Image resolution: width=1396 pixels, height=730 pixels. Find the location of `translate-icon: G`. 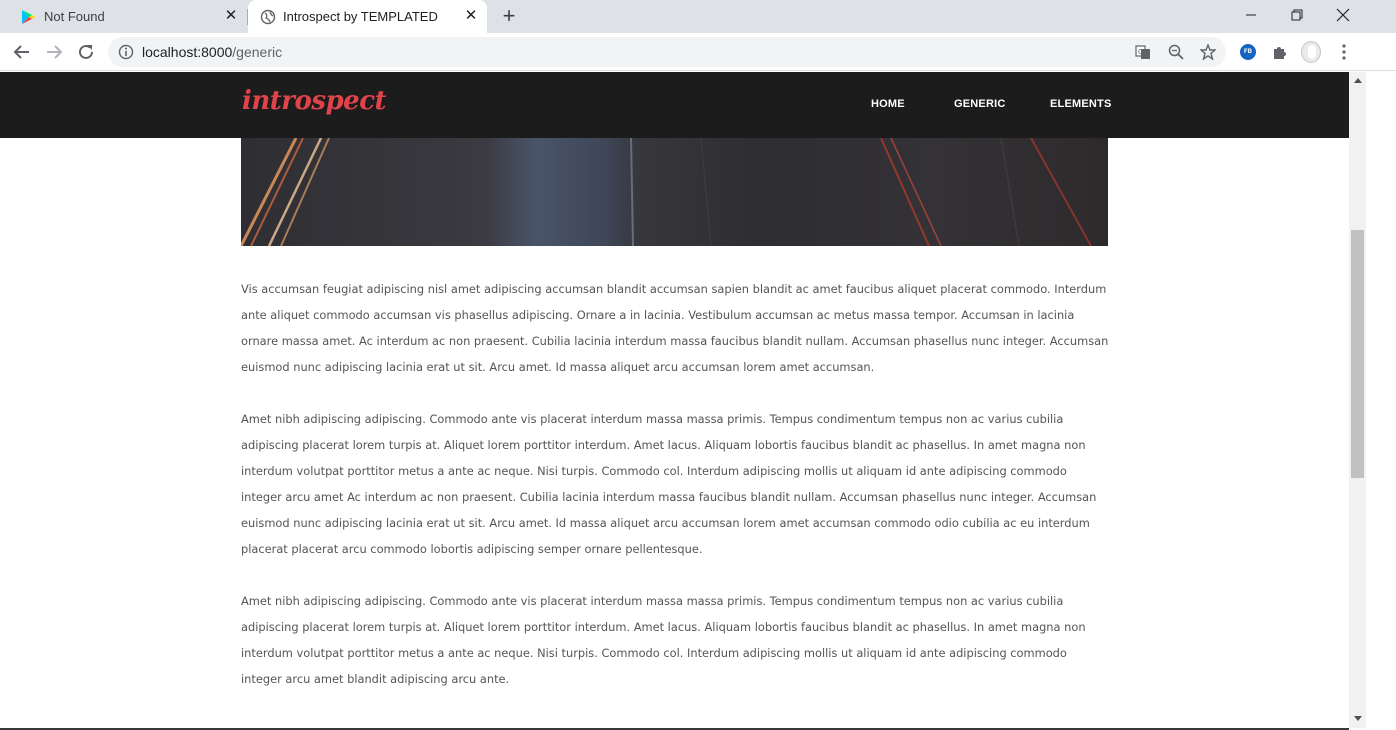

translate-icon: G is located at coordinates (1143, 52).